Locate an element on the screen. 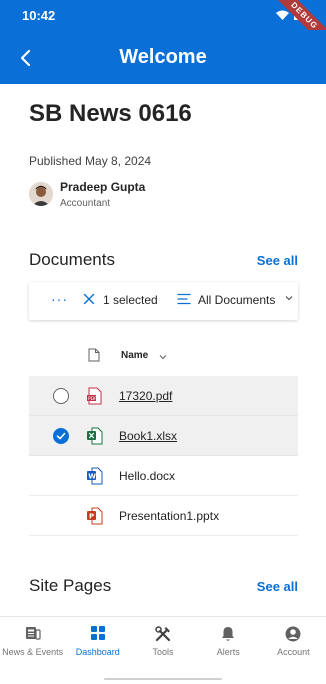 This screenshot has width=326, height=684. documents-toolbar: ··· 1 selected All Documents is located at coordinates (163, 301).